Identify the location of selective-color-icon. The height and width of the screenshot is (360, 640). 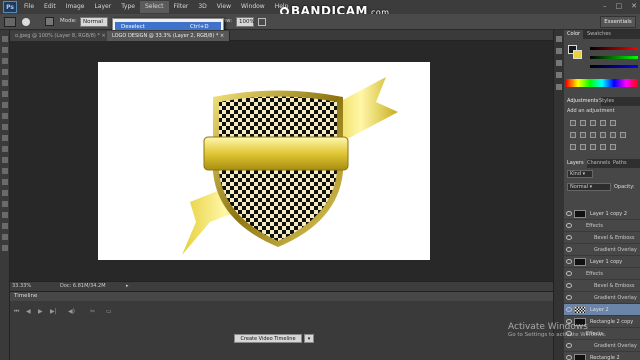
(613, 147).